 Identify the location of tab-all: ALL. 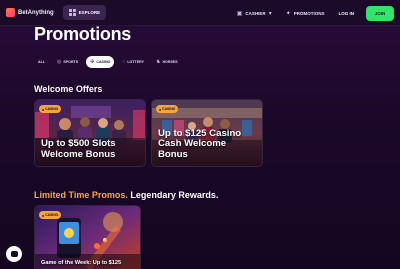
(41, 62).